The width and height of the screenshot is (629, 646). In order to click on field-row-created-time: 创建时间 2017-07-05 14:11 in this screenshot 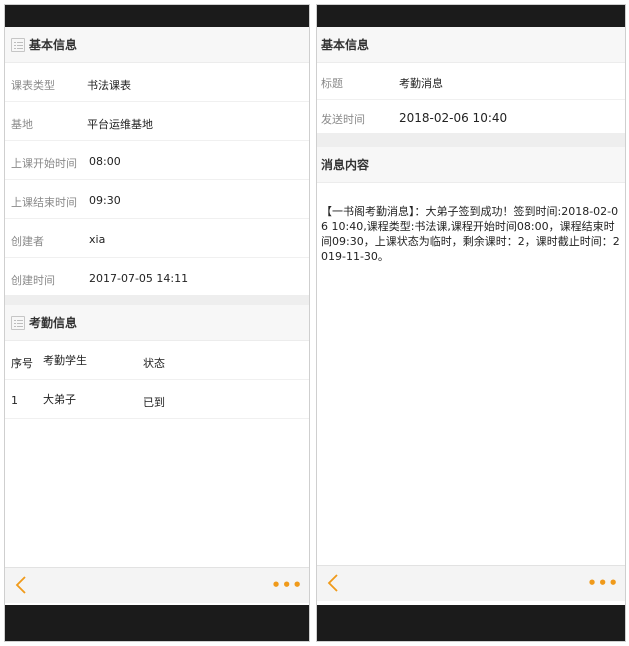, I will do `click(157, 277)`.